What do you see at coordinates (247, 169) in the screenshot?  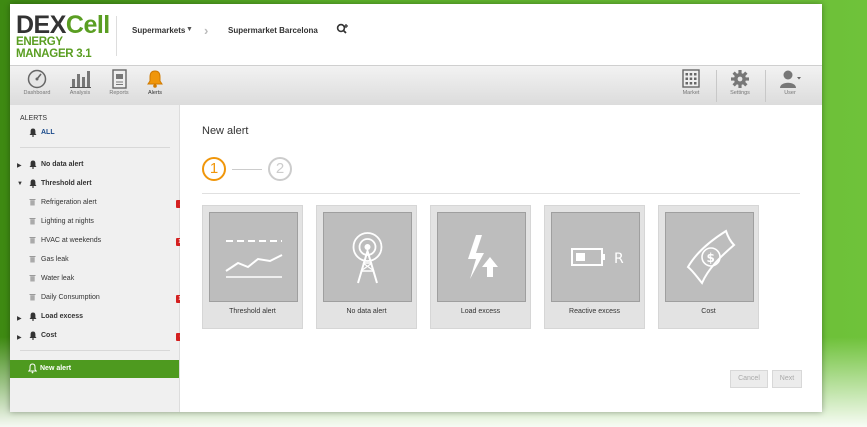 I see `wizard-step-connector` at bounding box center [247, 169].